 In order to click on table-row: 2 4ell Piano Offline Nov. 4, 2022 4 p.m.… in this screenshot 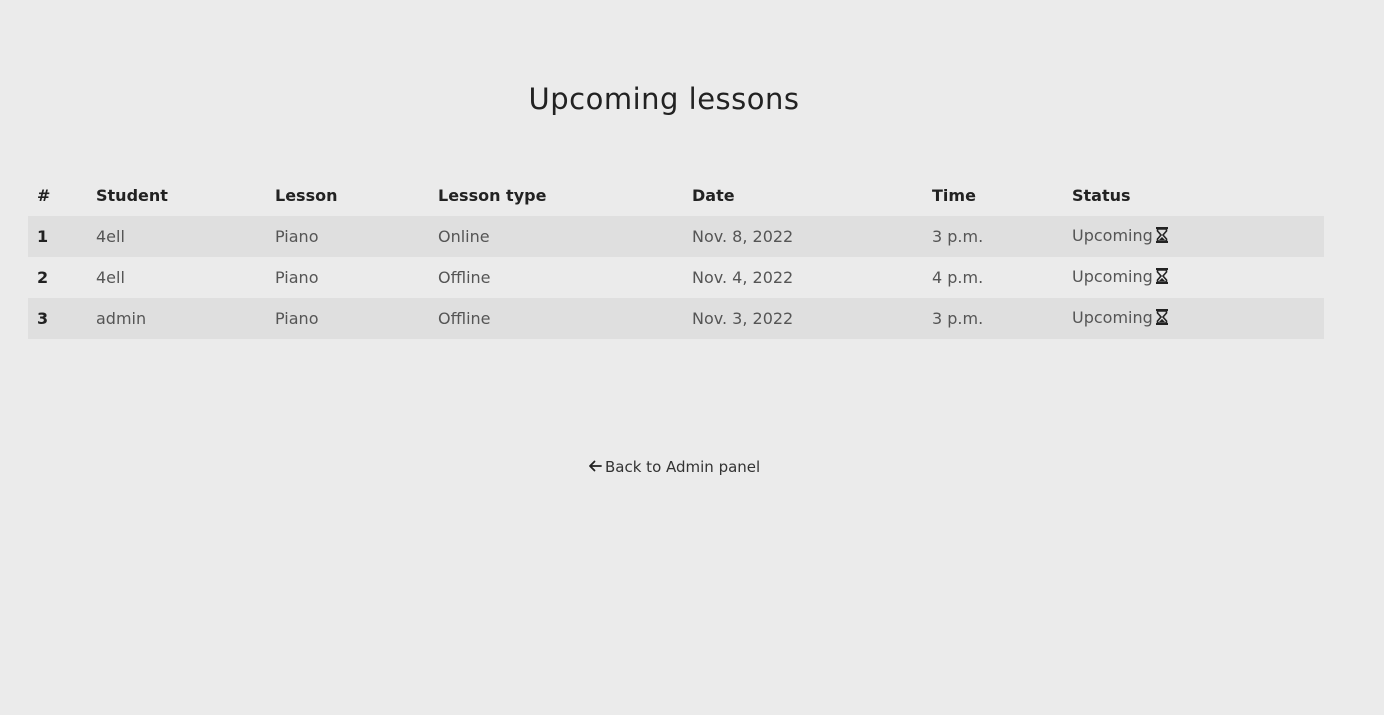, I will do `click(676, 277)`.